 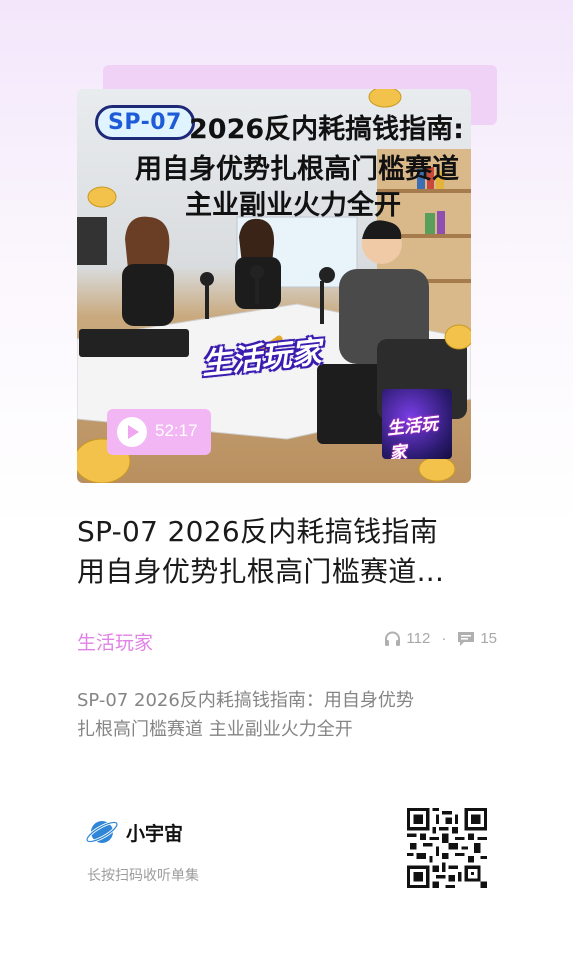 I want to click on play-icon, so click(x=132, y=432).